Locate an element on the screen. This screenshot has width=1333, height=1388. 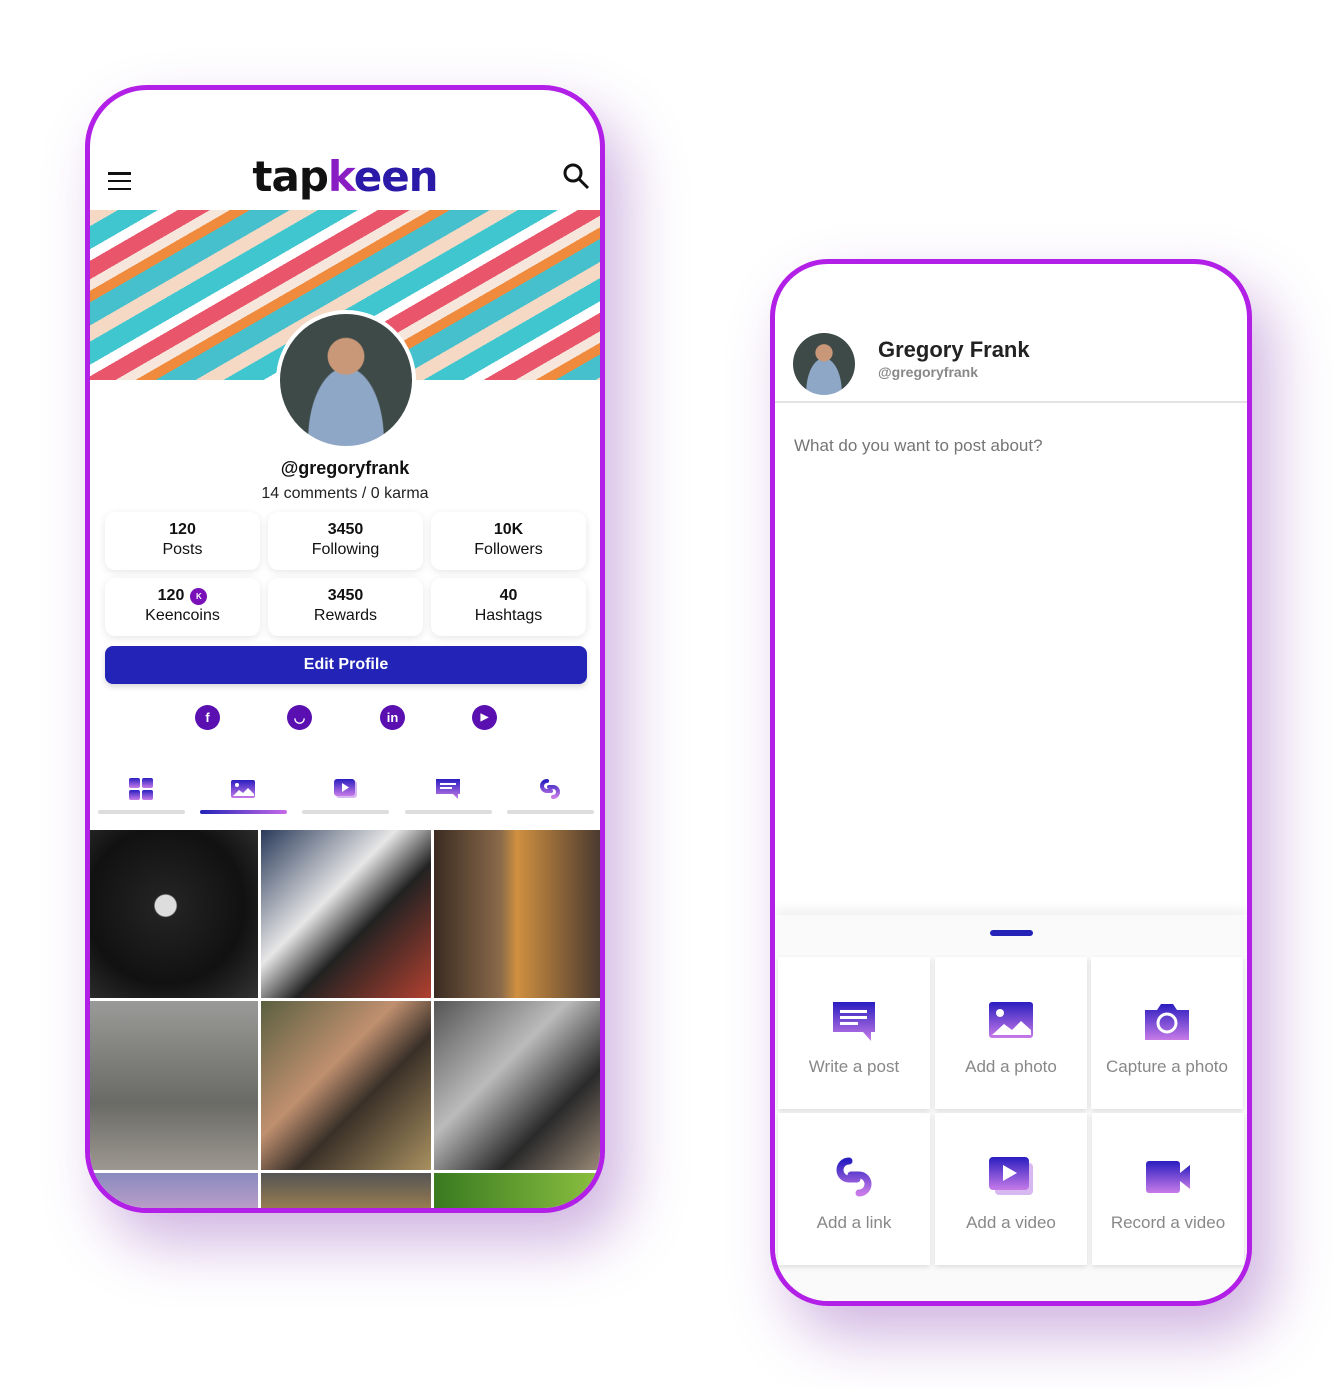
grid-icon is located at coordinates (141, 789).